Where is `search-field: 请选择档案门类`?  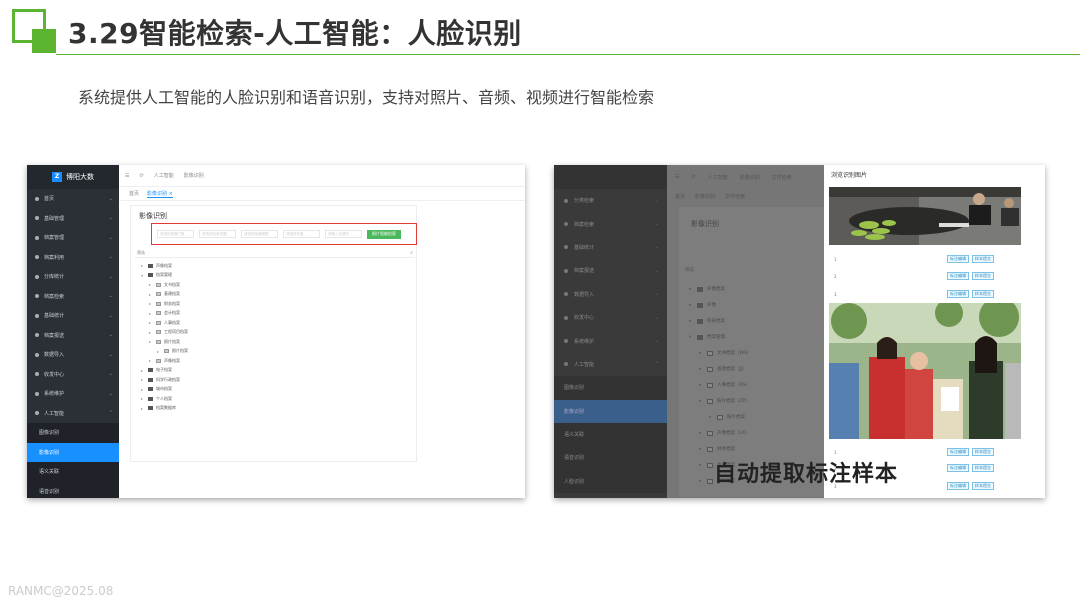 search-field: 请选择档案门类 is located at coordinates (175, 234).